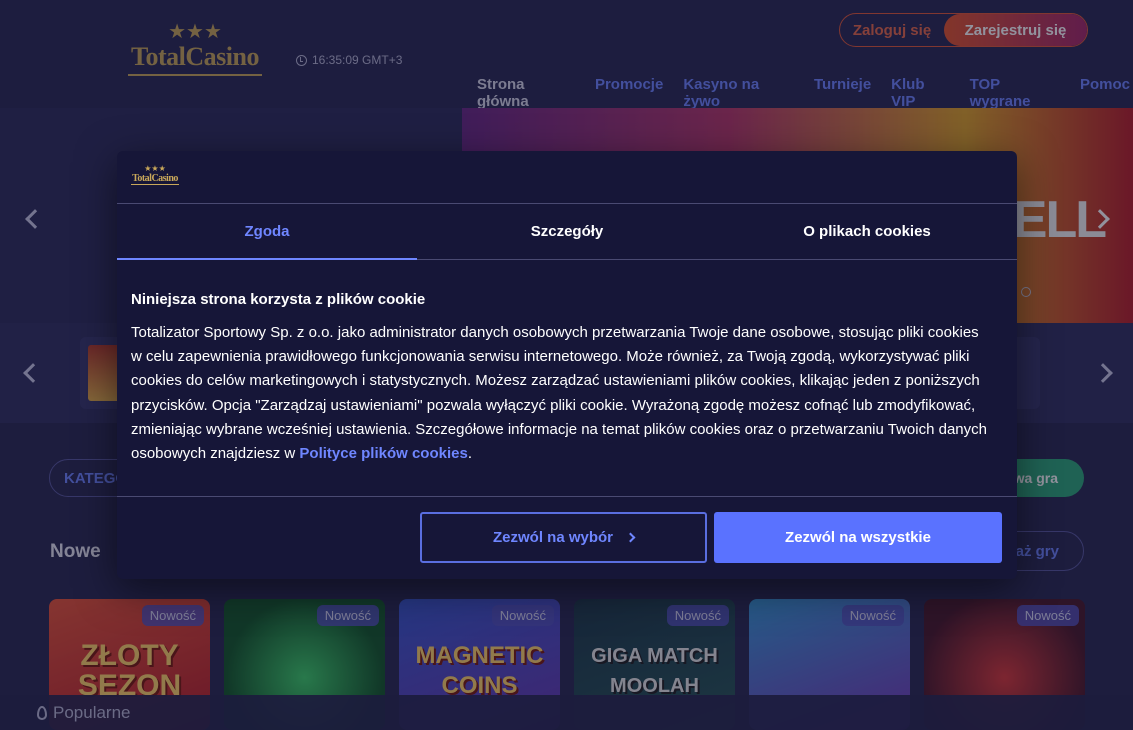 This screenshot has height=730, width=1133. Describe the element at coordinates (383, 453) in the screenshot. I see `cookie-policy-link: Polityce plików cookies` at that location.